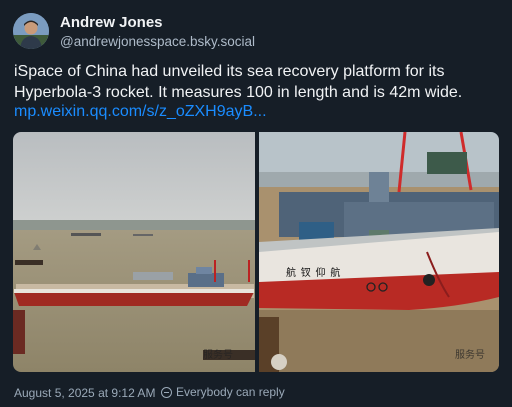 The image size is (512, 407). I want to click on ship-hull-name: 航 钗 仰 航, so click(314, 273).